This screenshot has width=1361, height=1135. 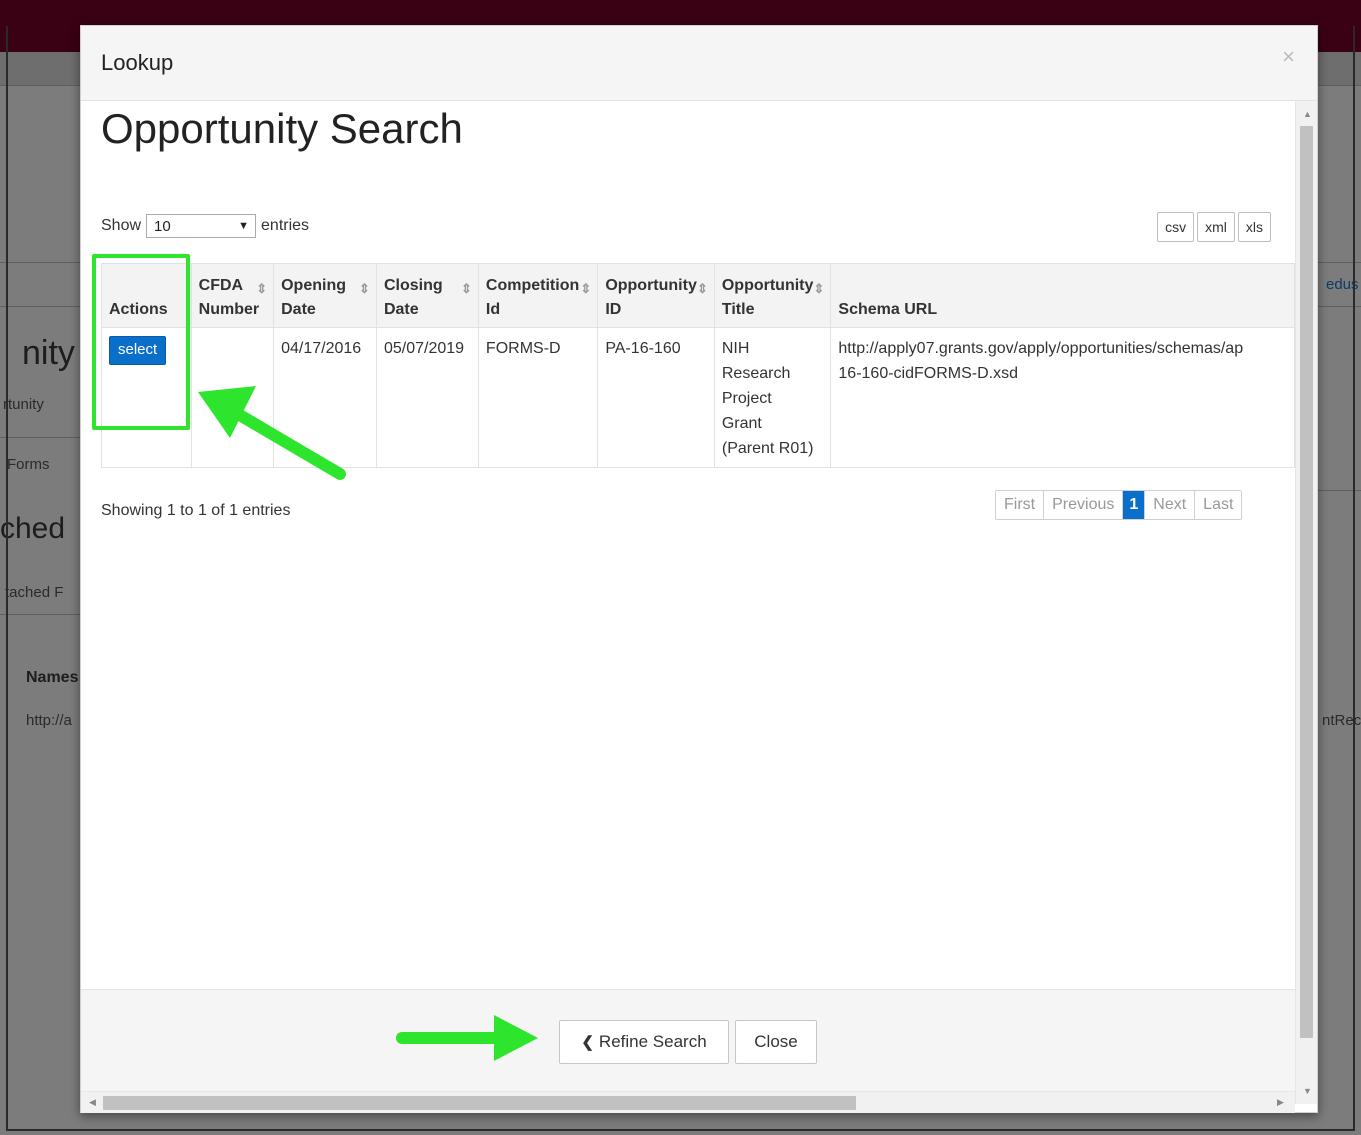 I want to click on close-icon: ×, so click(x=1288, y=57).